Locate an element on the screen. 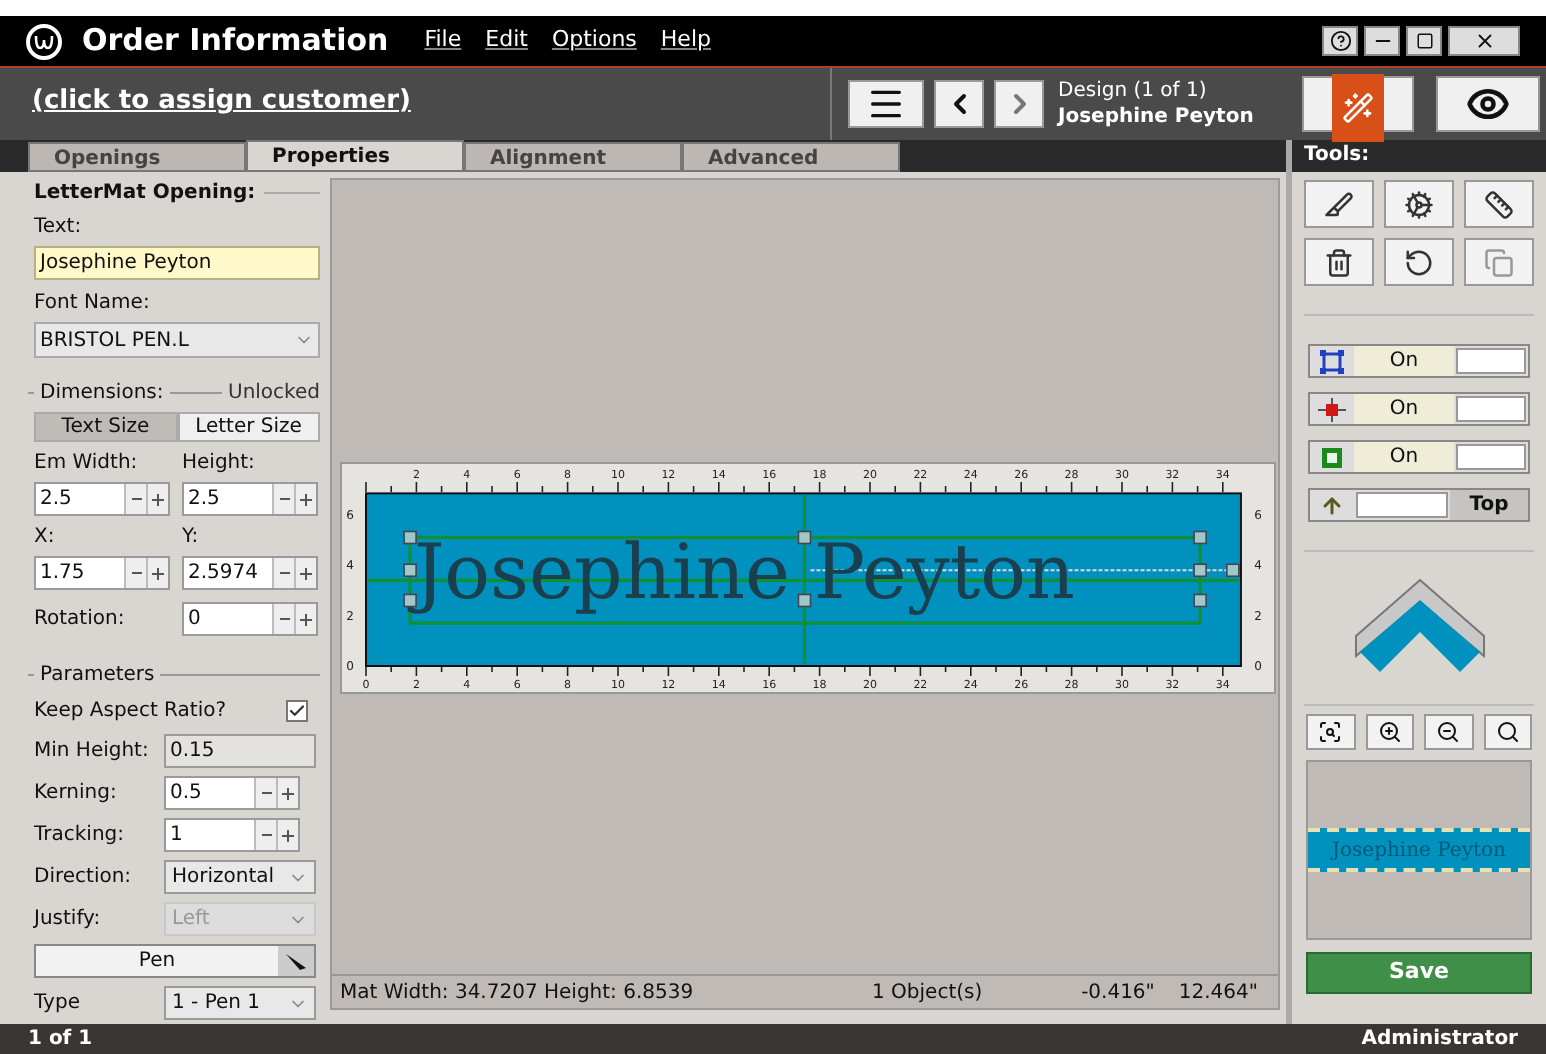 This screenshot has height=1054, width=1546. field-label: Height: is located at coordinates (219, 464).